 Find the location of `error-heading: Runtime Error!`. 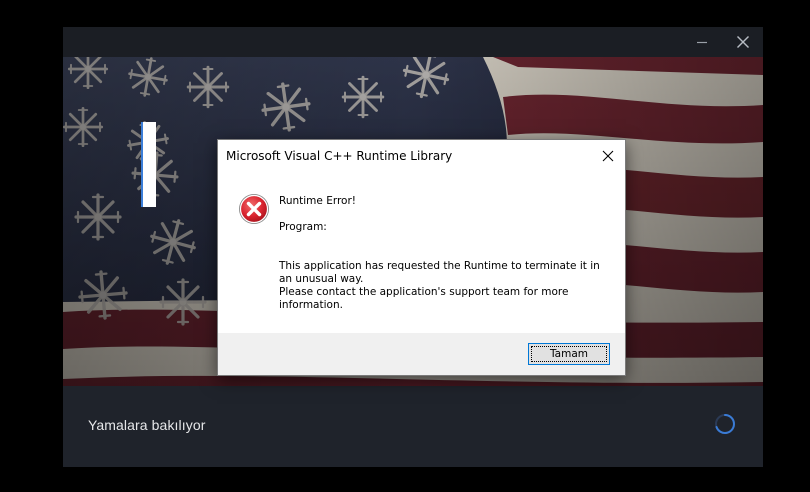

error-heading: Runtime Error! is located at coordinates (317, 201).